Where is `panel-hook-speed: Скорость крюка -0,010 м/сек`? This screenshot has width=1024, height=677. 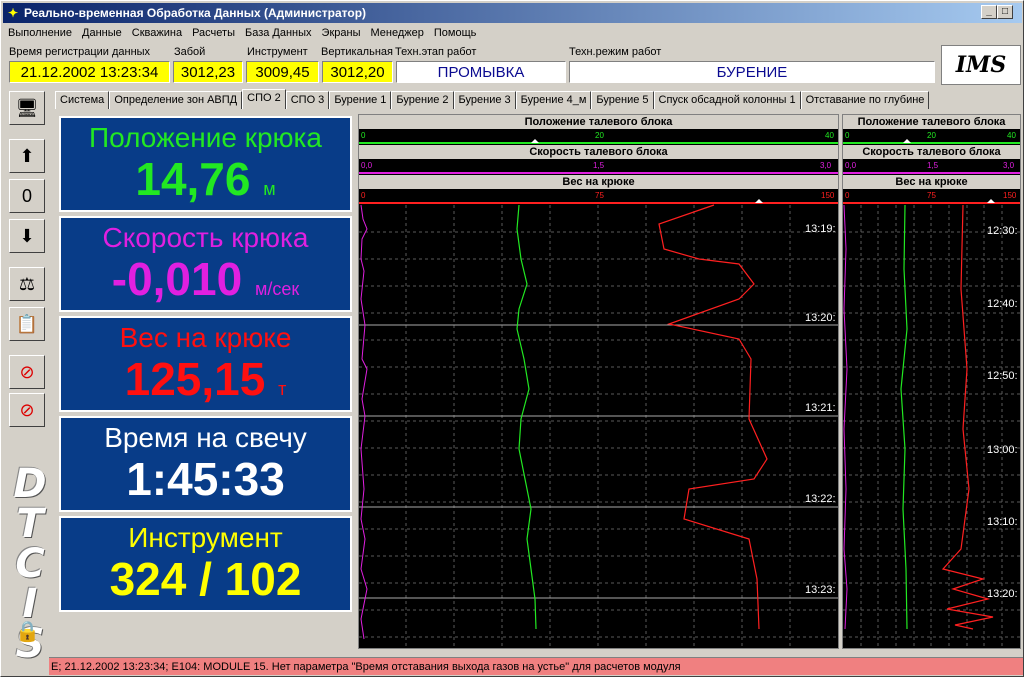 panel-hook-speed: Скорость крюка -0,010 м/сек is located at coordinates (205, 264).